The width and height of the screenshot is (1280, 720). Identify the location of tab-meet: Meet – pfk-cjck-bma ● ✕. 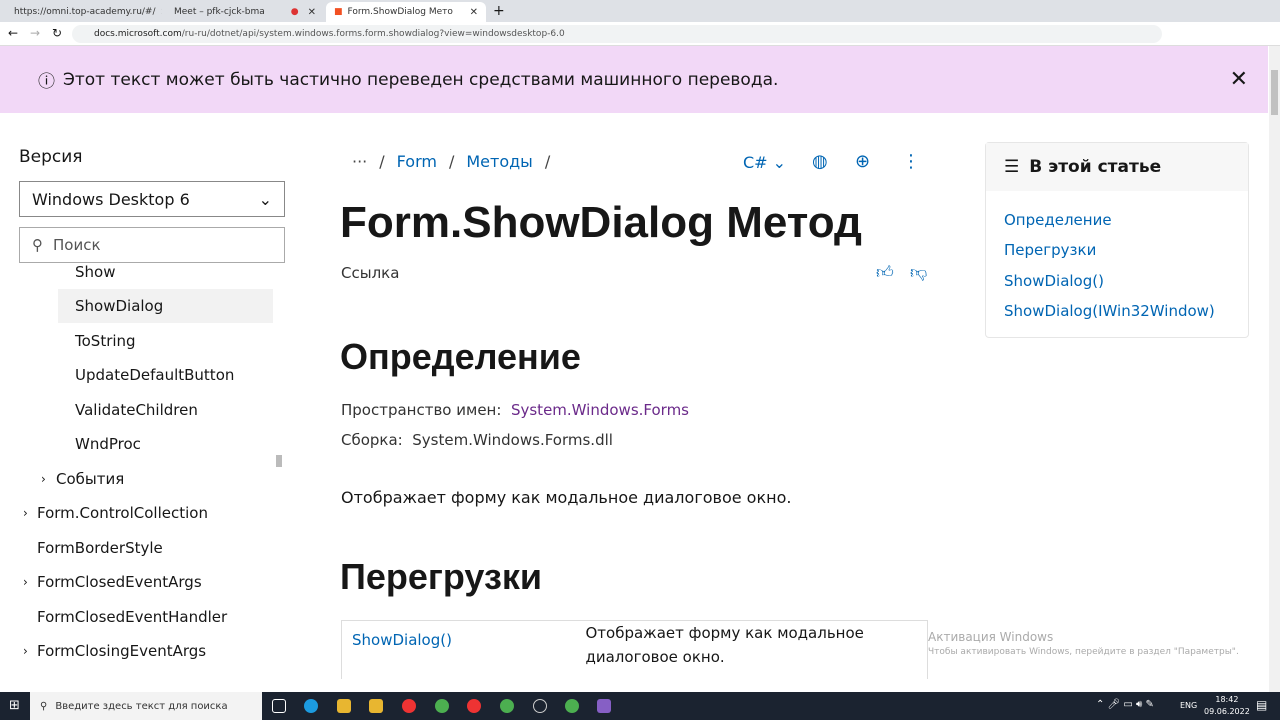
(245, 12).